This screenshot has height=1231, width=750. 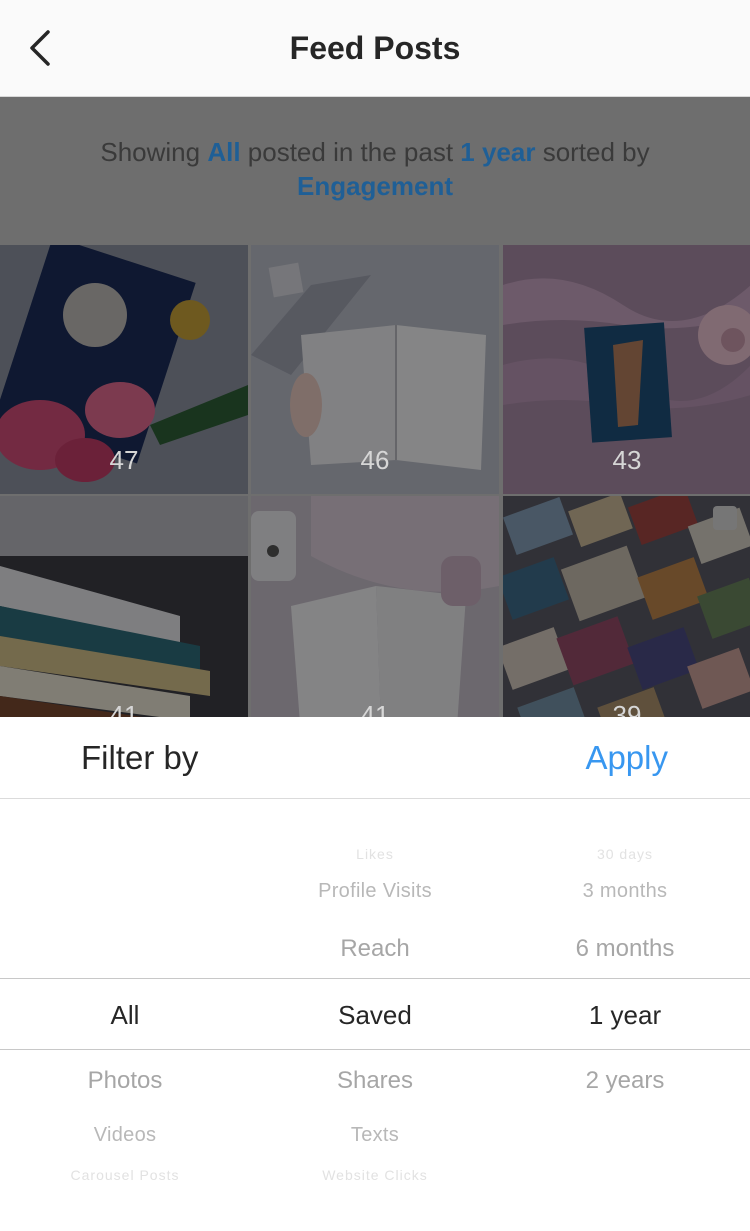 I want to click on page-title: Feed Posts, so click(x=375, y=48).